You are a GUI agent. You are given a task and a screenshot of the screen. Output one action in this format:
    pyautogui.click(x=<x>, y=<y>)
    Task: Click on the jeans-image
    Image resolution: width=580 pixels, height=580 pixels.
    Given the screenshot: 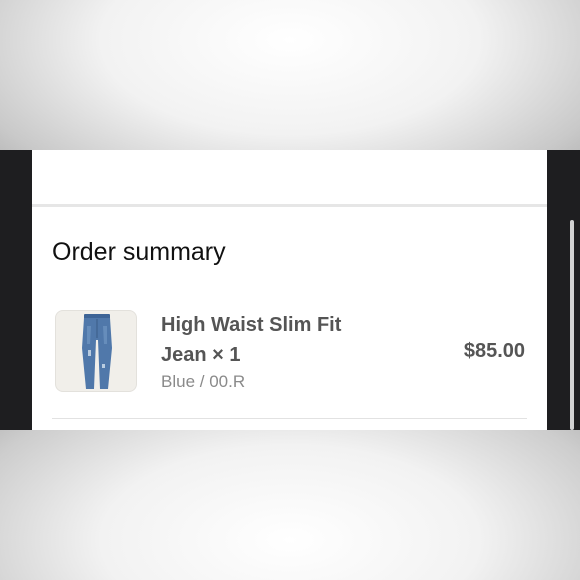 What is the action you would take?
    pyautogui.click(x=97, y=351)
    